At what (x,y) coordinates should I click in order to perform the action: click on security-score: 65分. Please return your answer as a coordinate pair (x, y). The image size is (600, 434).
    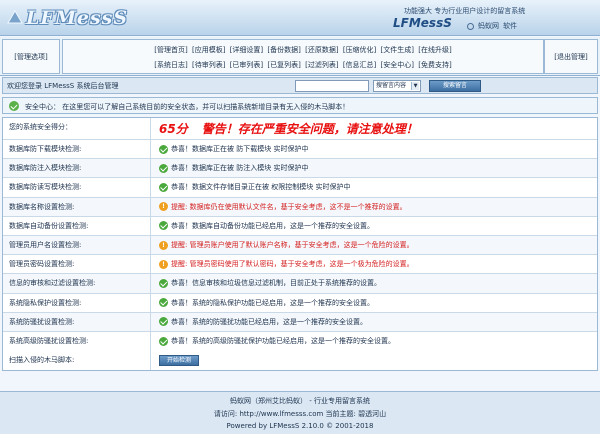
    Looking at the image, I should click on (173, 128).